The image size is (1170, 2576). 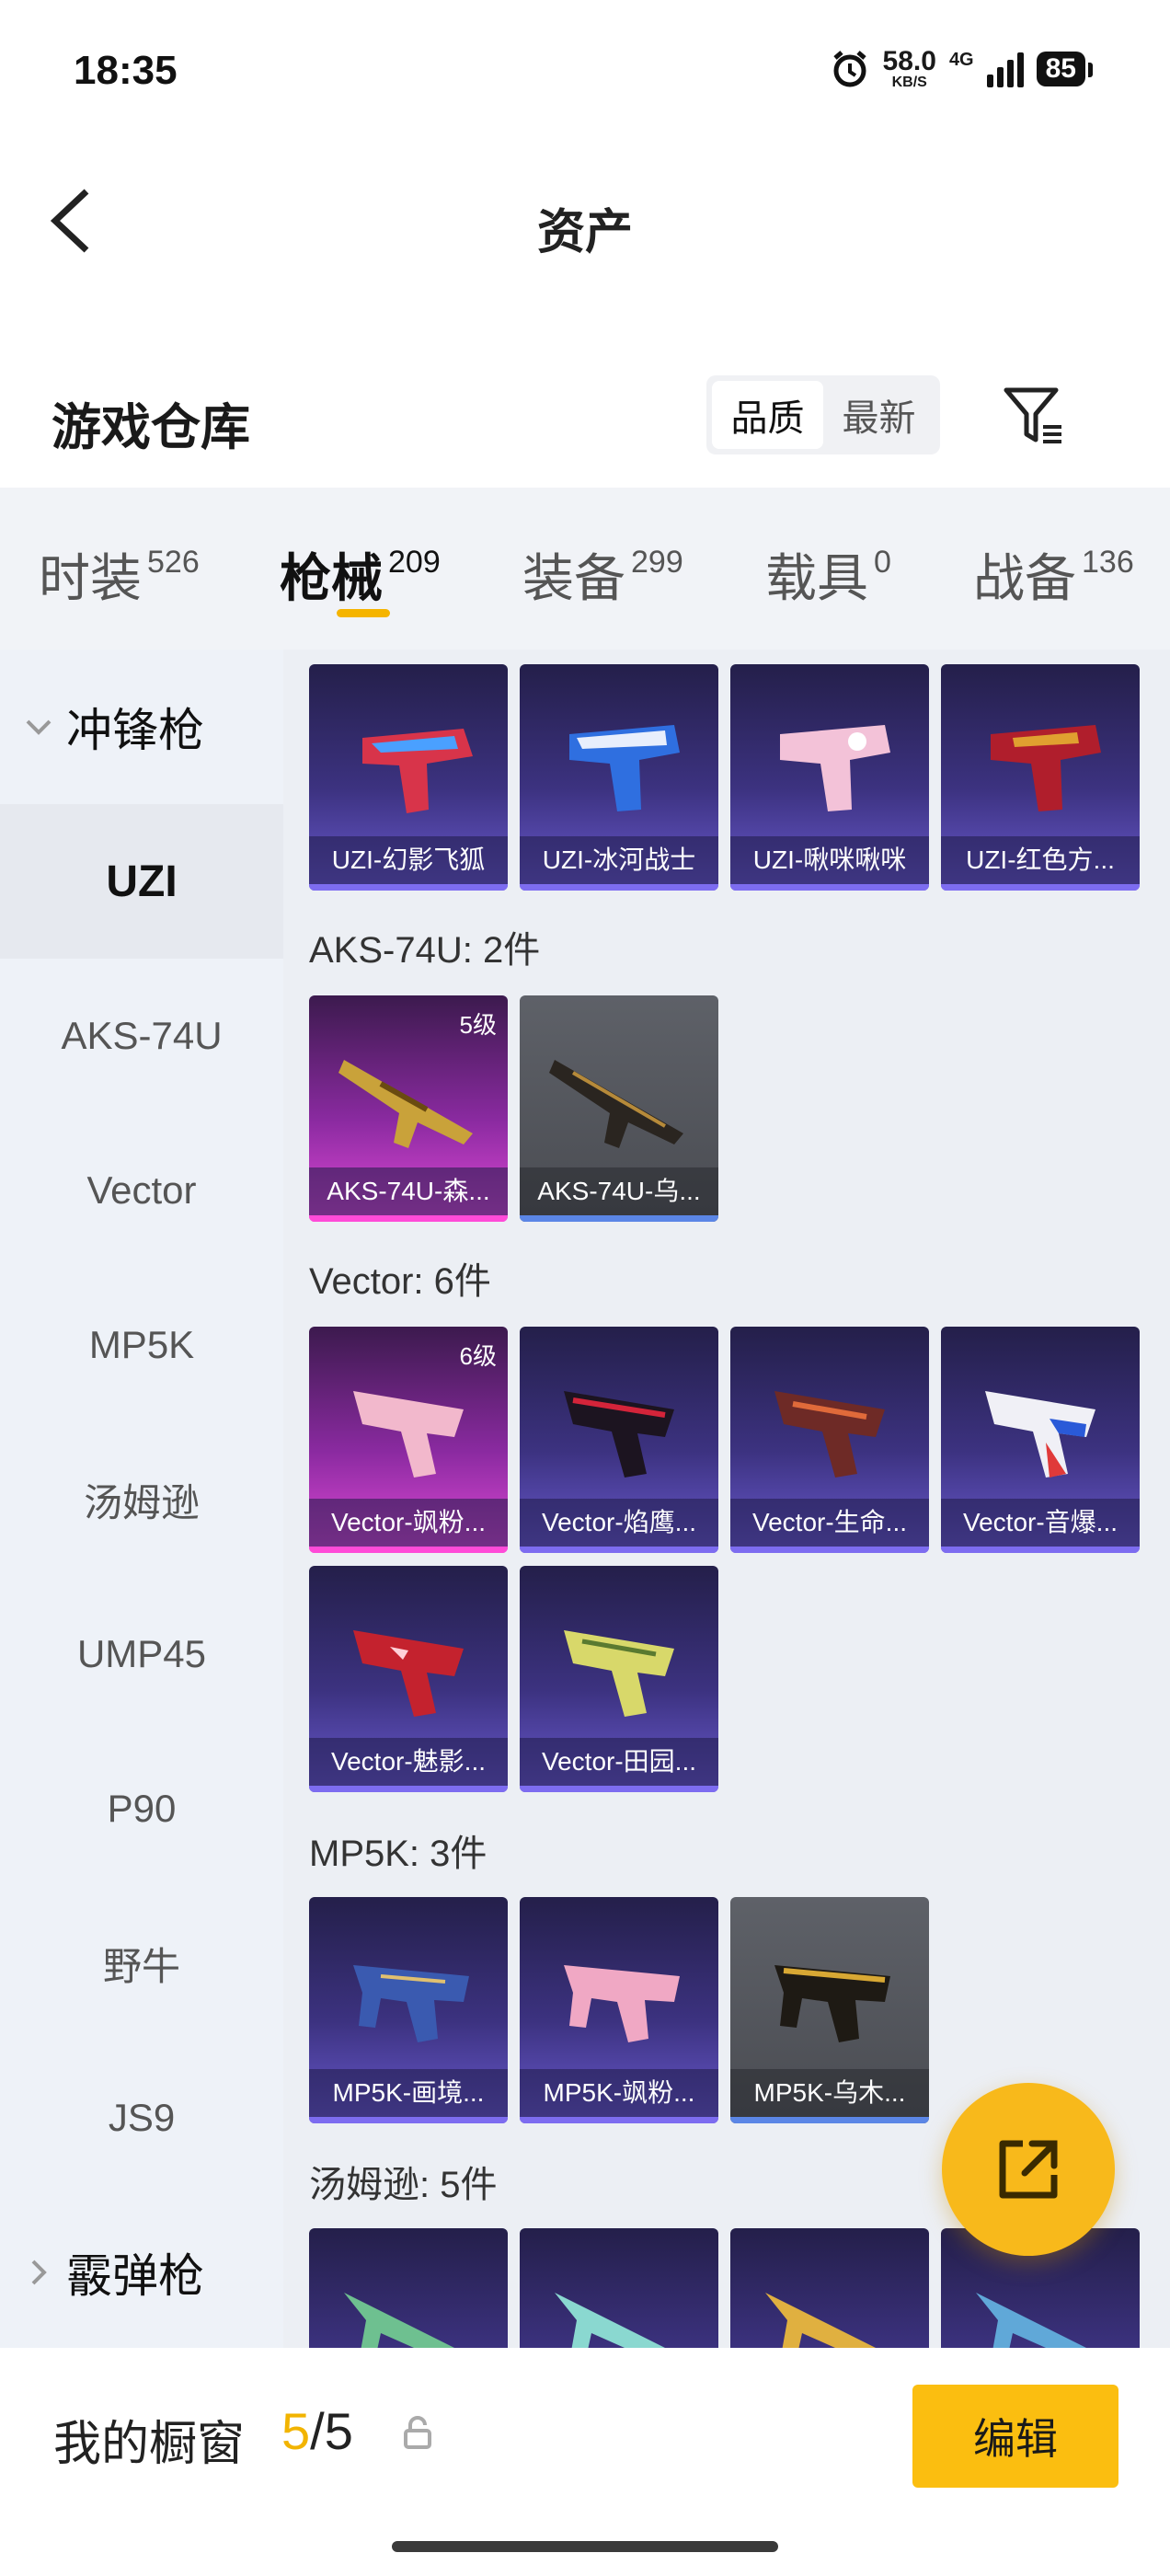 I want to click on weapon-card: UZI-冰河战士, so click(x=619, y=777).